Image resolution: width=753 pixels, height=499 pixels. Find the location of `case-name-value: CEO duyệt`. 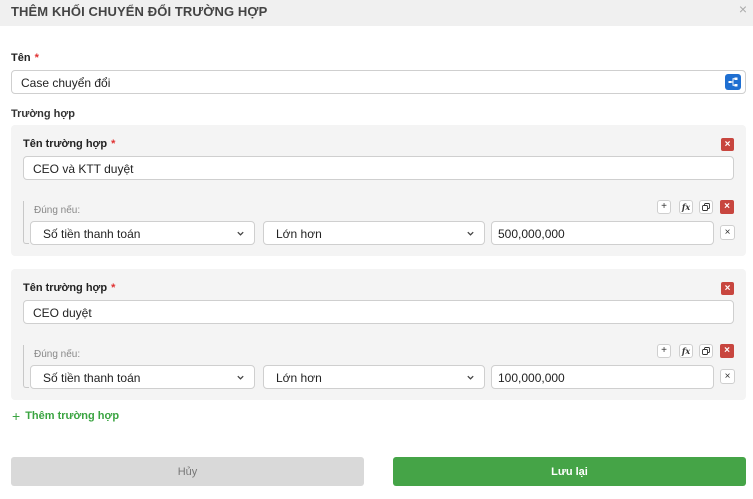

case-name-value: CEO duyệt is located at coordinates (62, 313).